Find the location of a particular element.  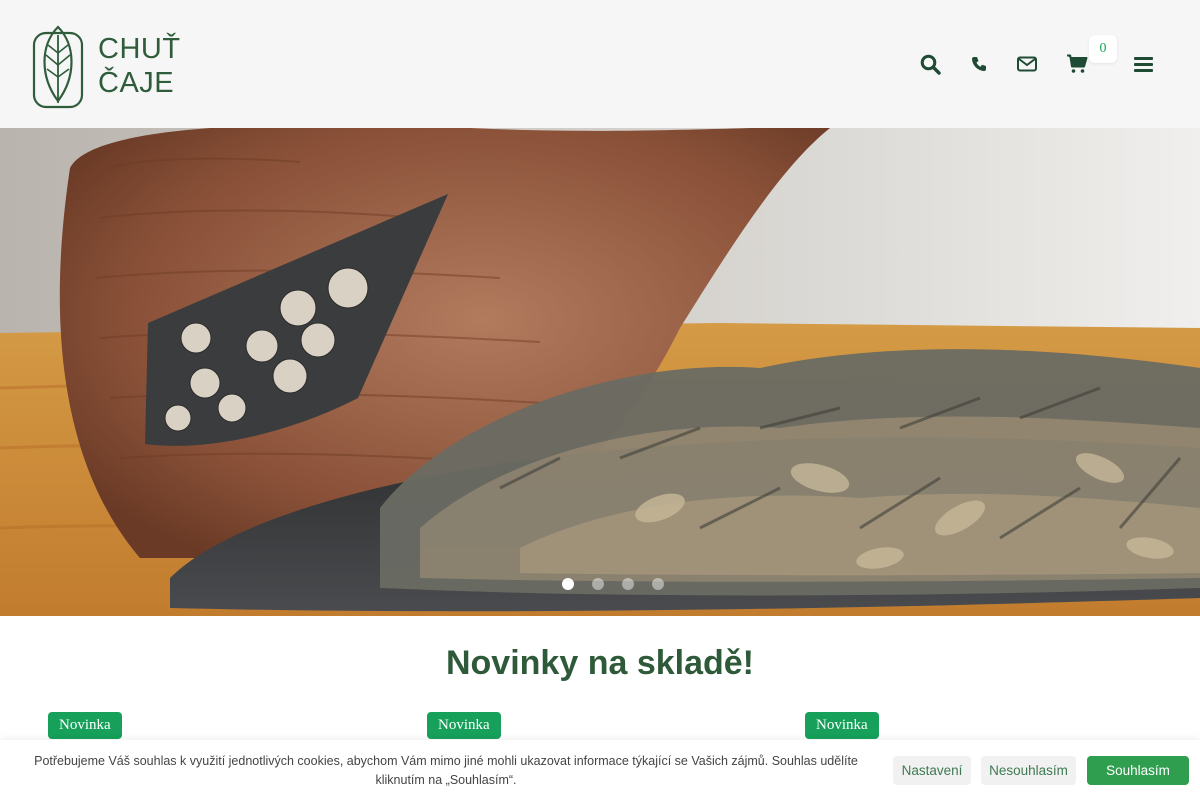

cart-count-badge: 0 is located at coordinates (1103, 49).